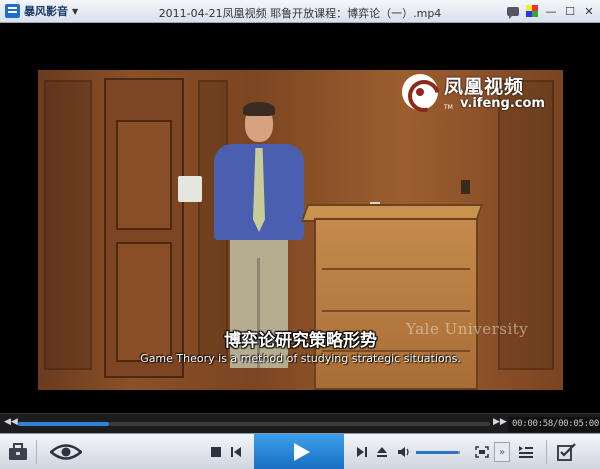 The height and width of the screenshot is (469, 600). What do you see at coordinates (12, 11) in the screenshot?
I see `storm-logo-icon` at bounding box center [12, 11].